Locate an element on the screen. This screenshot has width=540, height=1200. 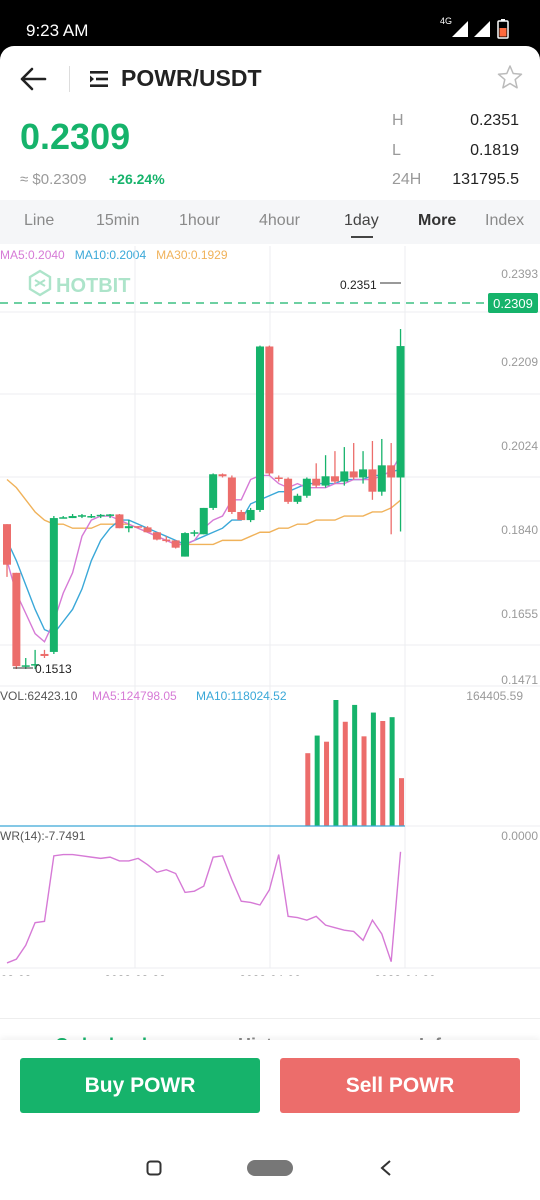
recent-apps-icon is located at coordinates (154, 1168).